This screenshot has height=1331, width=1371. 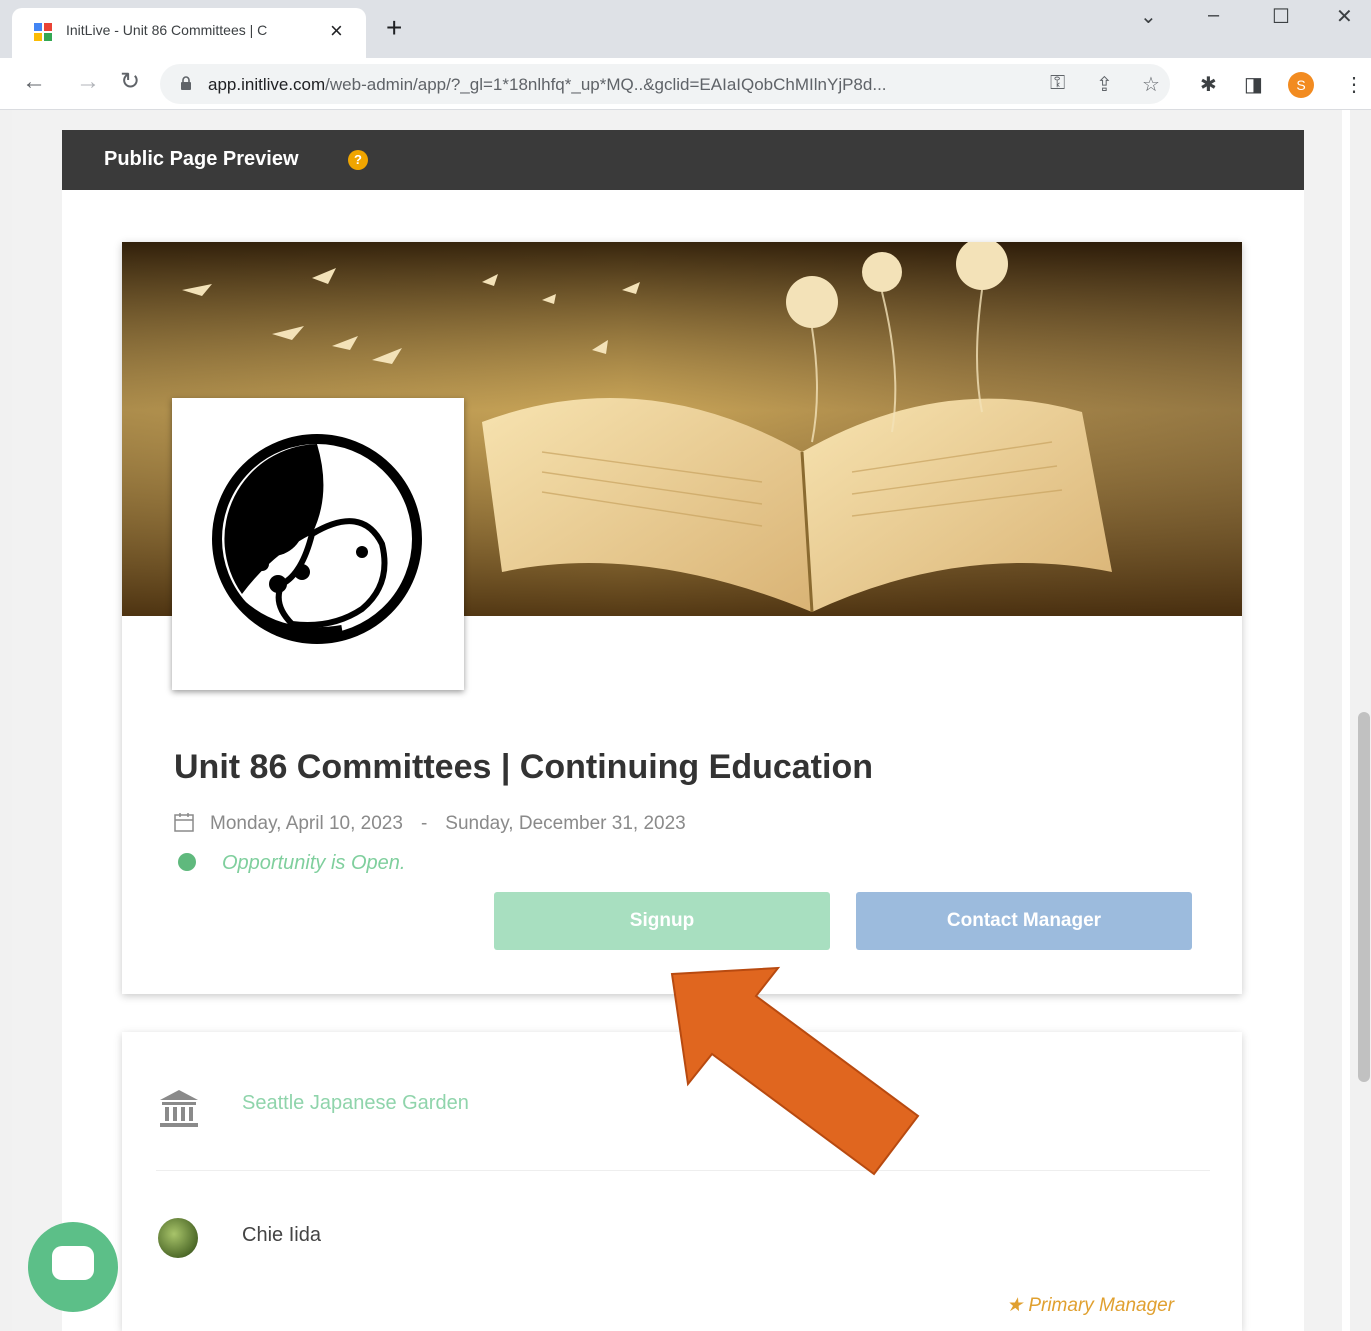 I want to click on primary-manager-badge: ★ Primary Manager, so click(x=1090, y=1305).